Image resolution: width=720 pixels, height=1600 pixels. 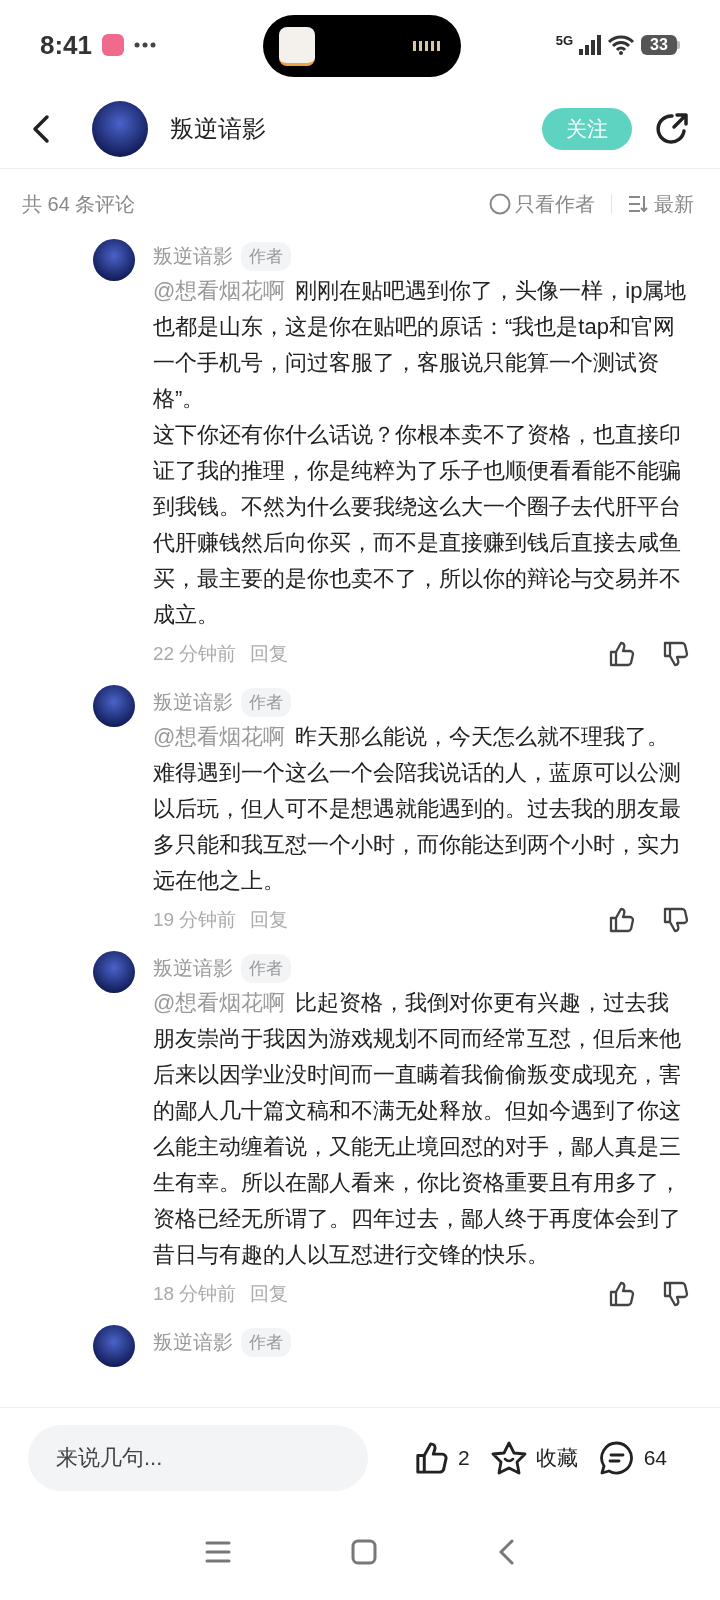 I want to click on comment-text: @想看烟花啊 昨天那么能说，今天怎么就不理我了。难得遇到一个这么一个会陪我说话的人，蓝原可以公测以后玩，但人可不是想遇就能遇到的。过去我的朋友最多只能和我互怼一个小时，而你能达到两个小时，实力远在他之上。, so click(x=417, y=809).